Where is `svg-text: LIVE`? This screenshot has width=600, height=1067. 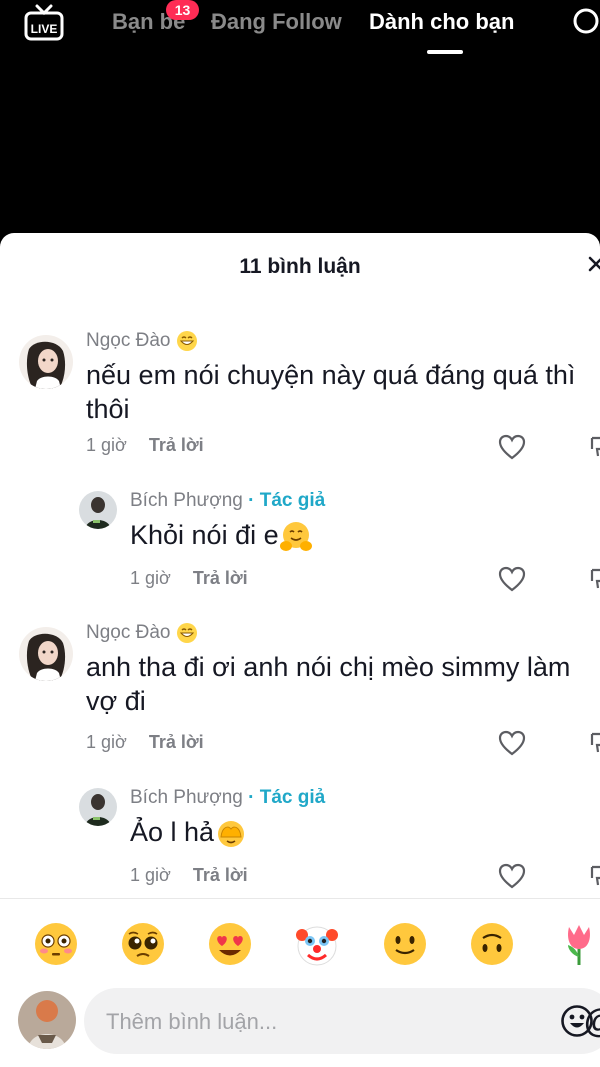
svg-text: LIVE is located at coordinates (44, 29).